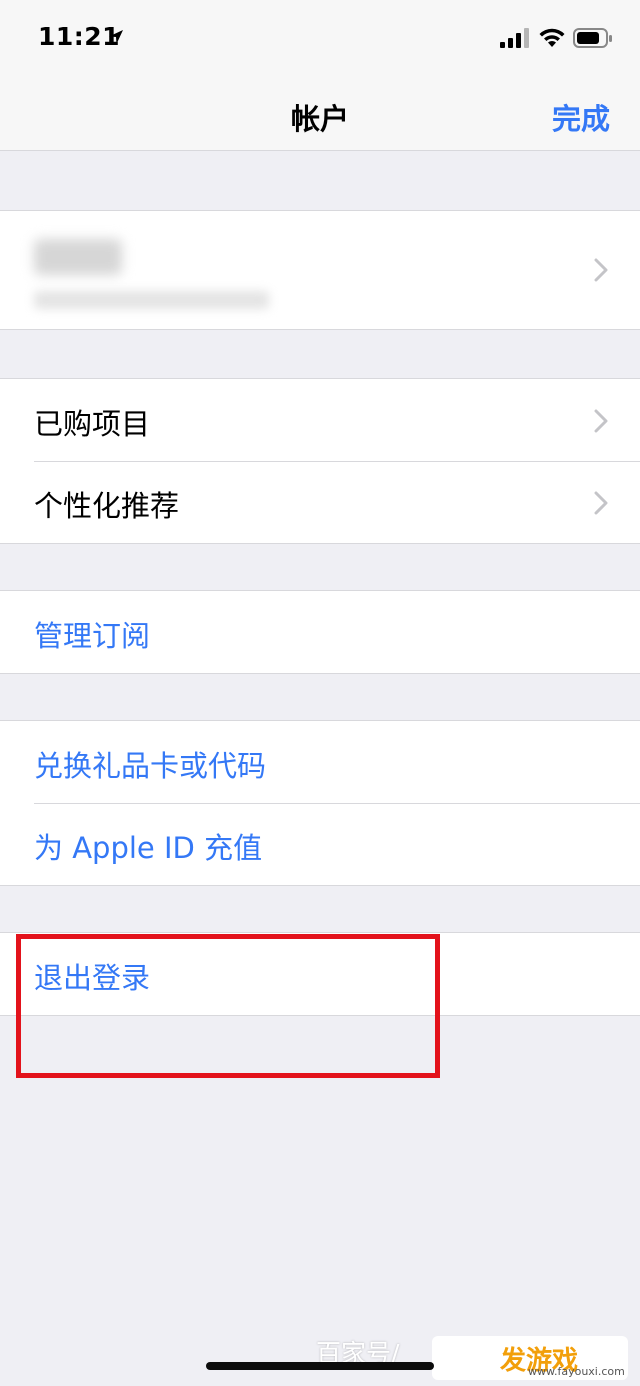 This screenshot has width=640, height=1386. Describe the element at coordinates (320, 1366) in the screenshot. I see `home-indicator` at that location.